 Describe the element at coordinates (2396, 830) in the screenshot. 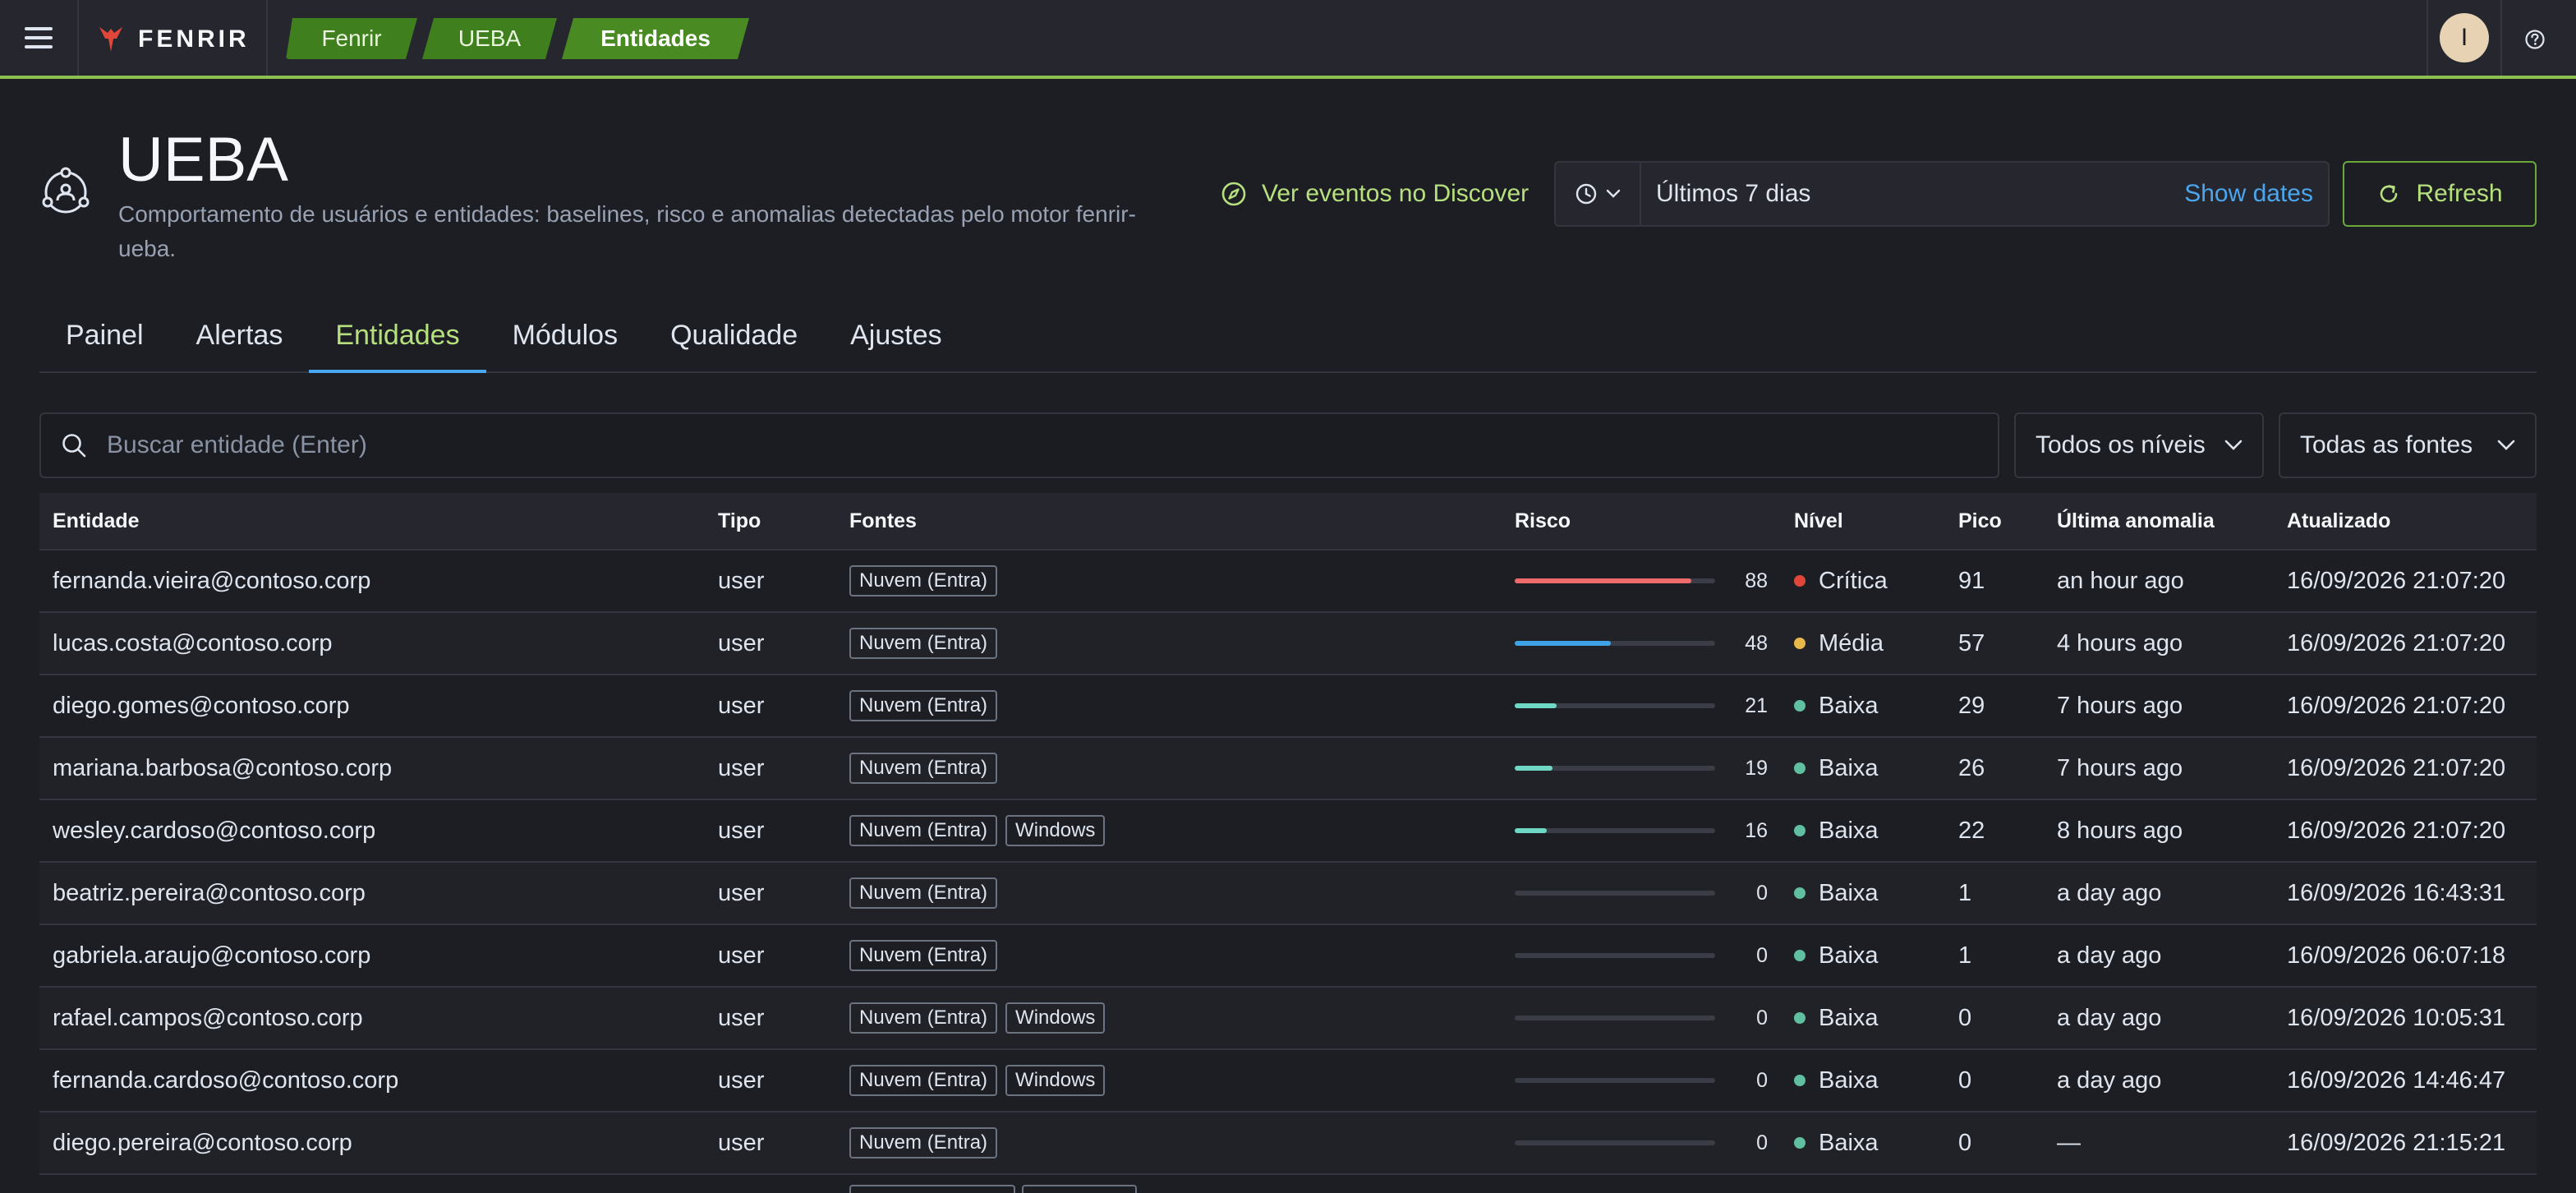

I see `updated-at: 16/09/2026 21:07:20` at that location.